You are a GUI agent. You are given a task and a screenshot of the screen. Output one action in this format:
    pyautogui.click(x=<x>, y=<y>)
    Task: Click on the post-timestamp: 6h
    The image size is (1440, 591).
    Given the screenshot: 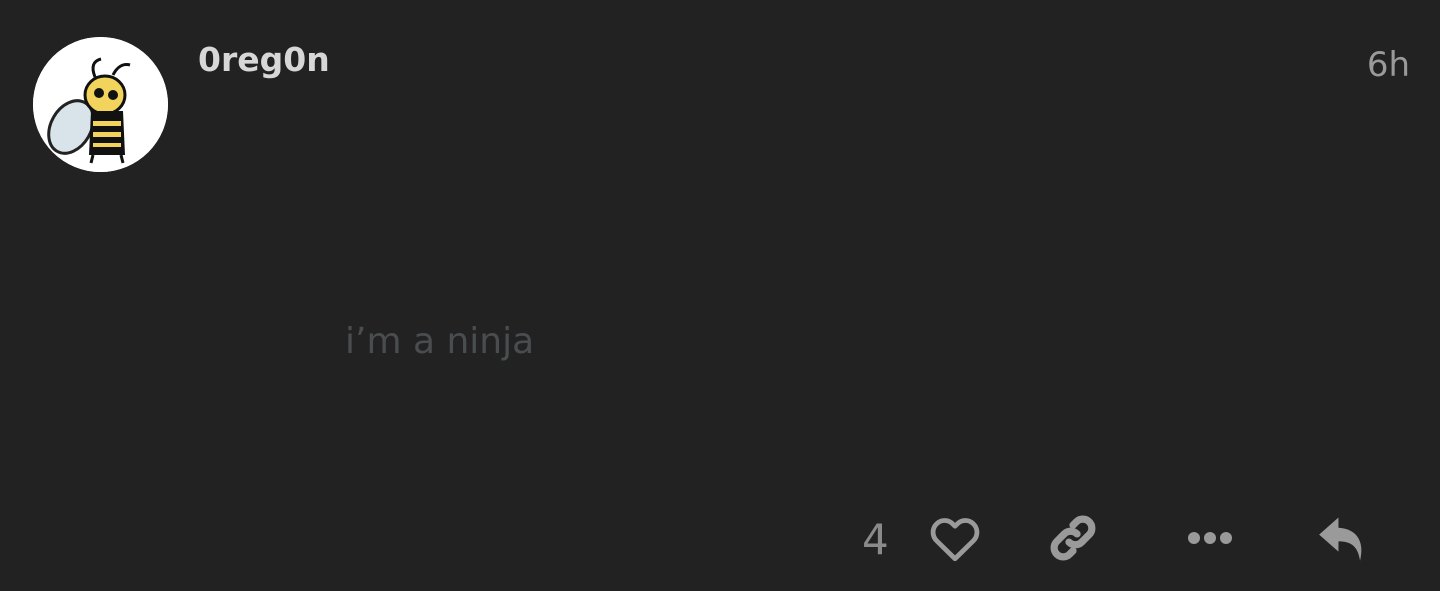 What is the action you would take?
    pyautogui.click(x=1388, y=65)
    